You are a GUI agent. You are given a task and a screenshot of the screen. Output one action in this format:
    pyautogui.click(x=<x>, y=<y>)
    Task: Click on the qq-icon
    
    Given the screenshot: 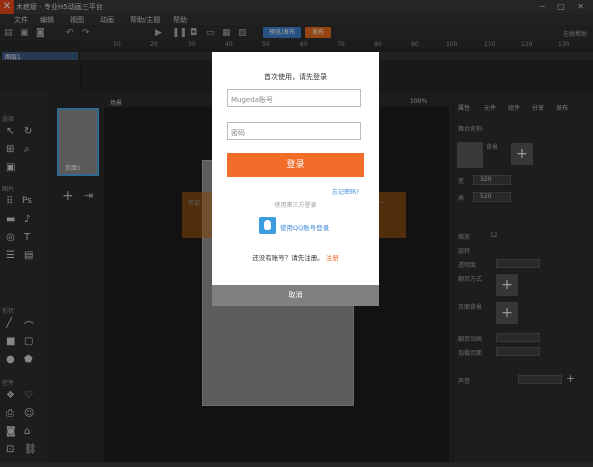 What is the action you would take?
    pyautogui.click(x=267, y=225)
    